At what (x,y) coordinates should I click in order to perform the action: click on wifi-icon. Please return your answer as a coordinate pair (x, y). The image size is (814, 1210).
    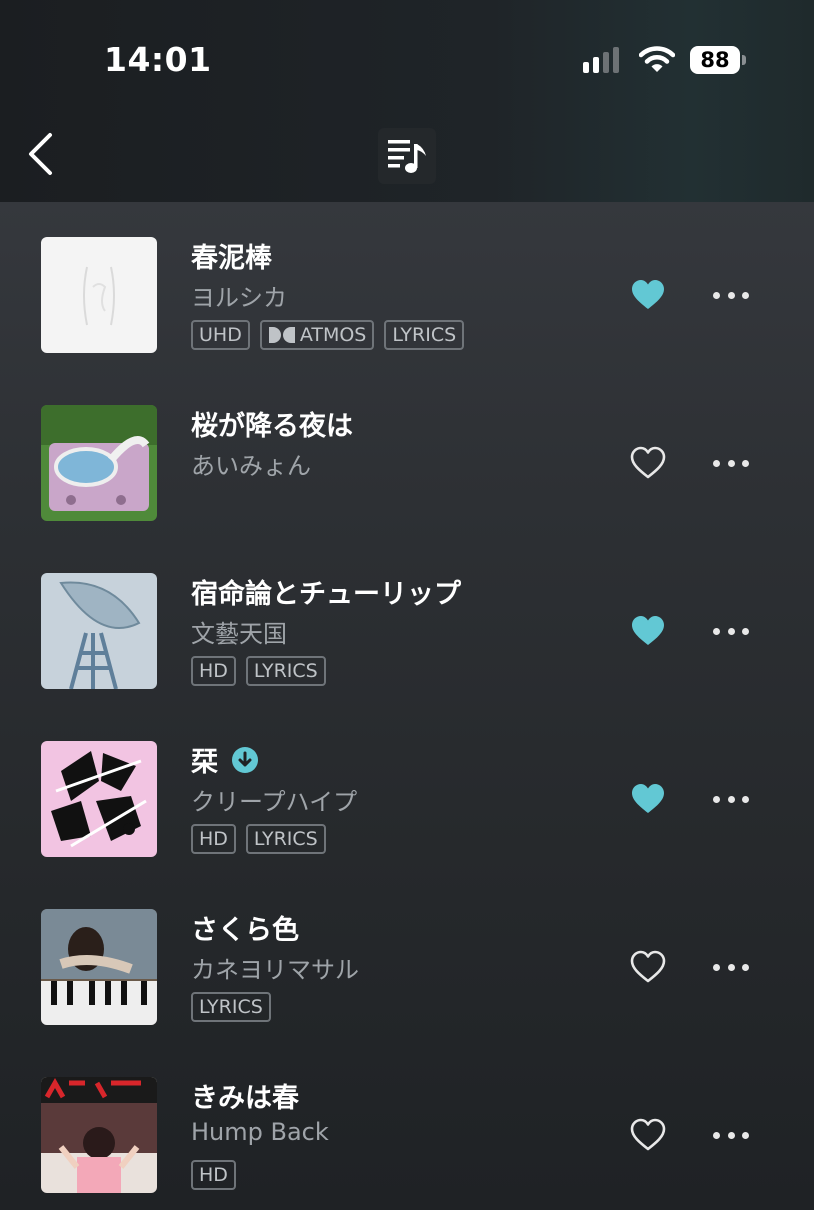
    Looking at the image, I should click on (657, 59).